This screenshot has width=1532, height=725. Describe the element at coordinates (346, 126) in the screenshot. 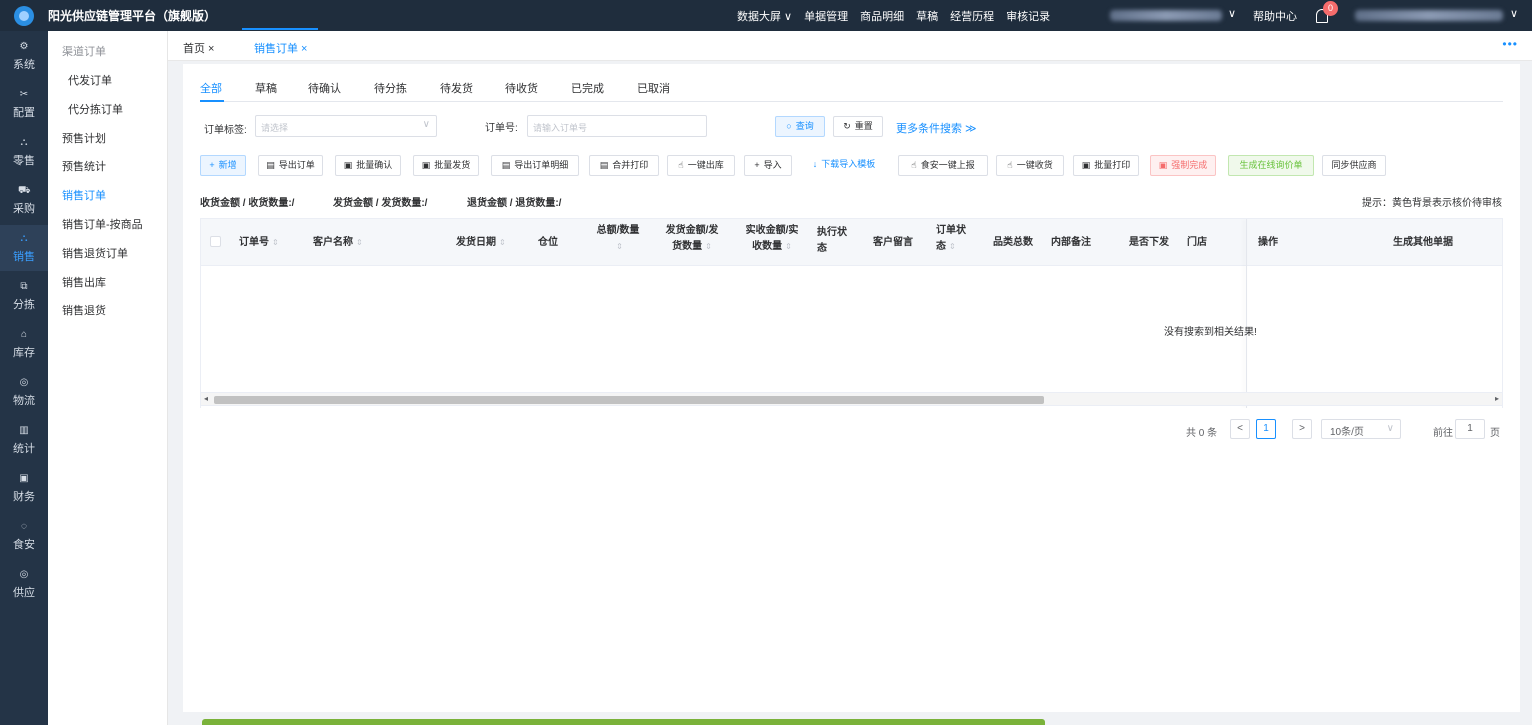

I see `order-tag-select: 请选择 ∨` at that location.